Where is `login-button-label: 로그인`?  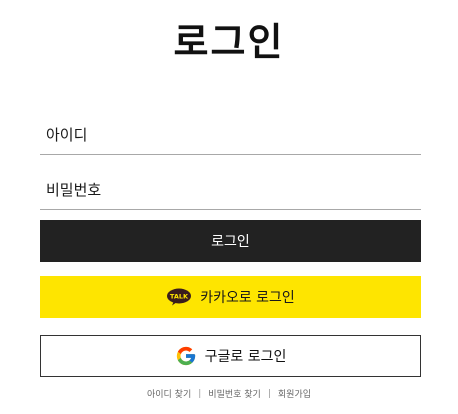
login-button-label: 로그인 is located at coordinates (230, 242).